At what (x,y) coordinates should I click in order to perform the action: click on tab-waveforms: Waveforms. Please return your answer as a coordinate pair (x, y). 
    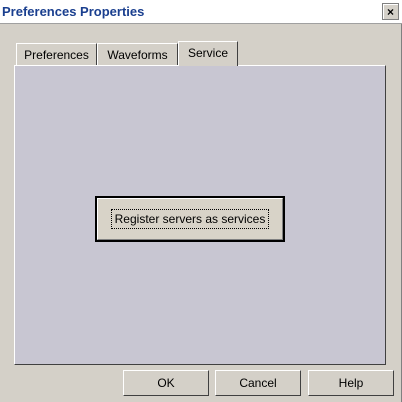
    Looking at the image, I should click on (137, 54).